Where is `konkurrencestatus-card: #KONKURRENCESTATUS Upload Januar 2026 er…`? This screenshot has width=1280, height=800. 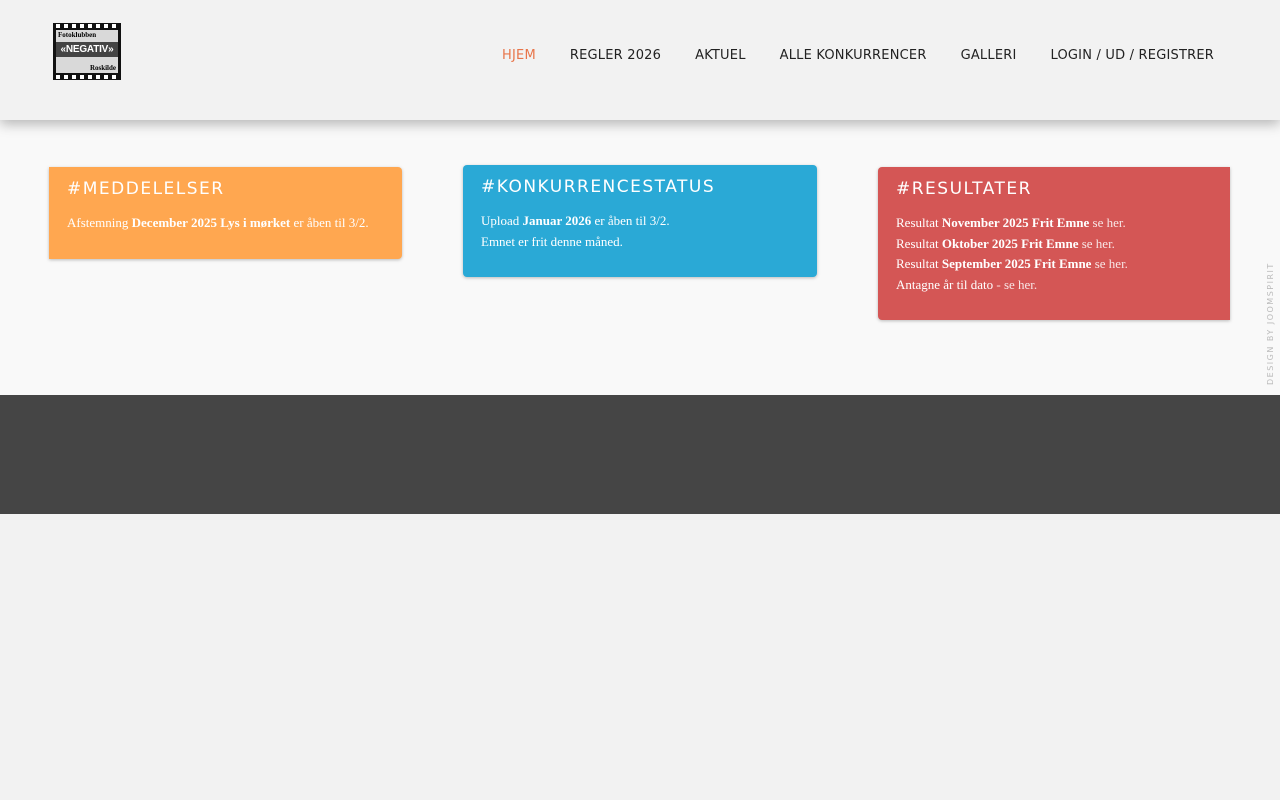 konkurrencestatus-card: #KONKURRENCESTATUS Upload Januar 2026 er… is located at coordinates (640, 221).